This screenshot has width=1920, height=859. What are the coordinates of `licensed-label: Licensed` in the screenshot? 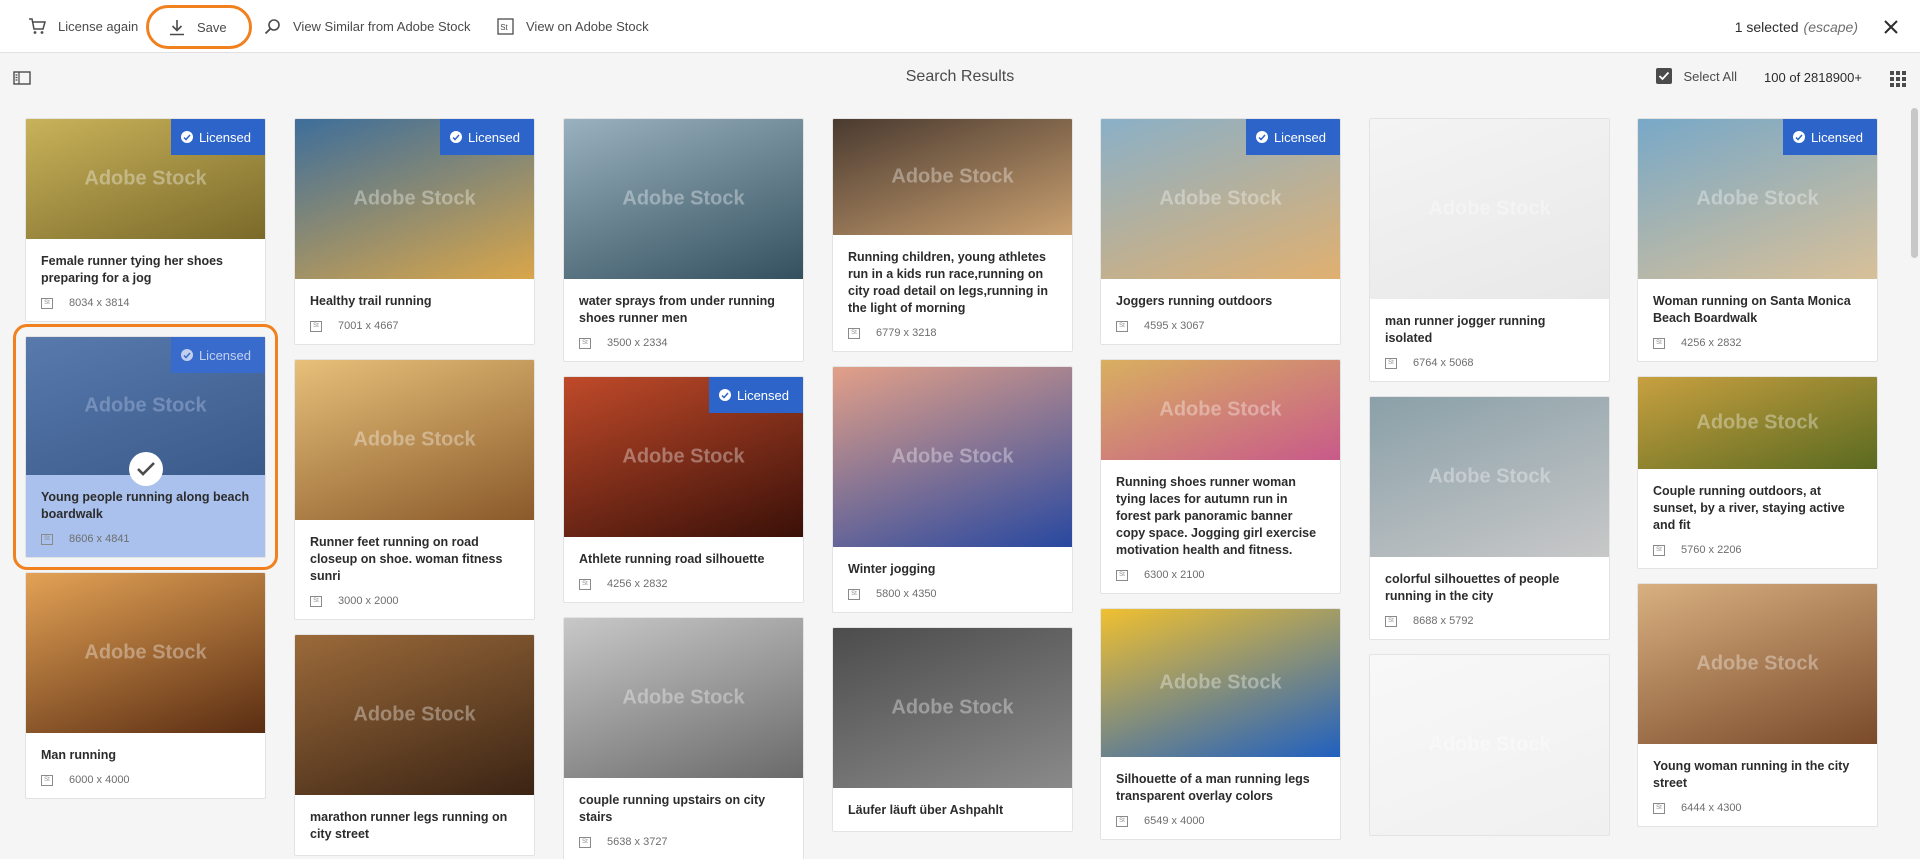 It's located at (762, 395).